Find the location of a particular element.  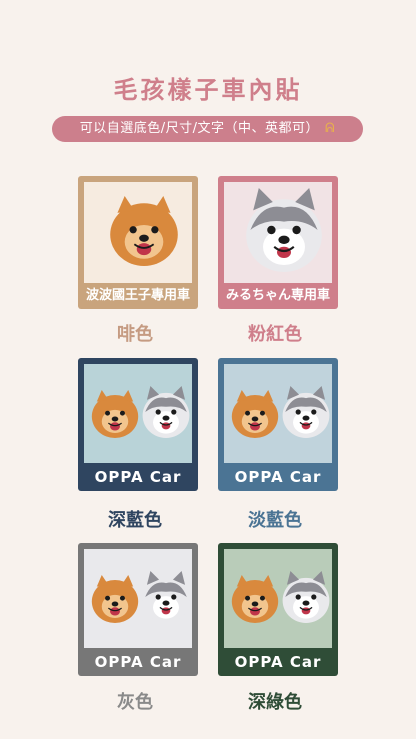

color-label-brown: 啡色 is located at coordinates (135, 334).